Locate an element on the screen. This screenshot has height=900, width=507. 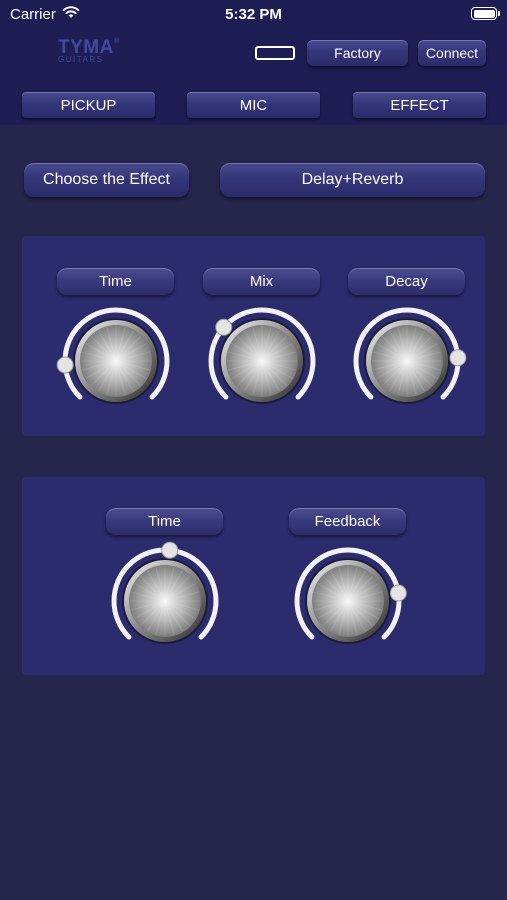
effect-select-button: Delay+Reverb is located at coordinates (352, 180).